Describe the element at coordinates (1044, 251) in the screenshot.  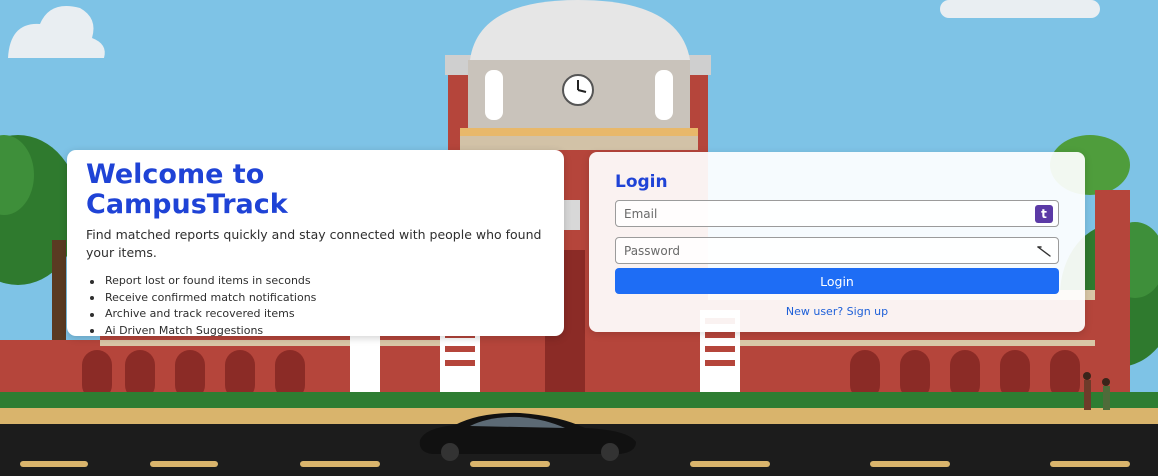
I see `password-manager-icon` at that location.